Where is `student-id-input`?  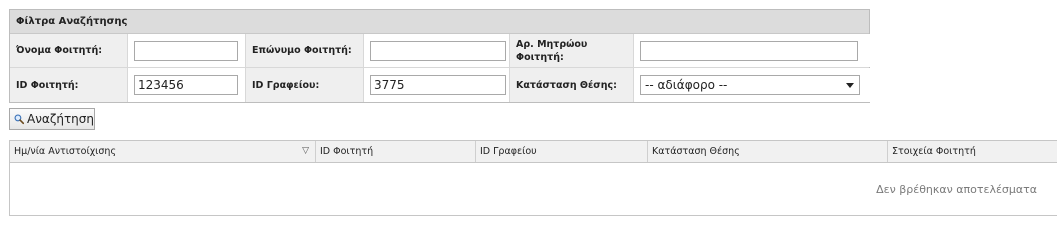 student-id-input is located at coordinates (186, 85).